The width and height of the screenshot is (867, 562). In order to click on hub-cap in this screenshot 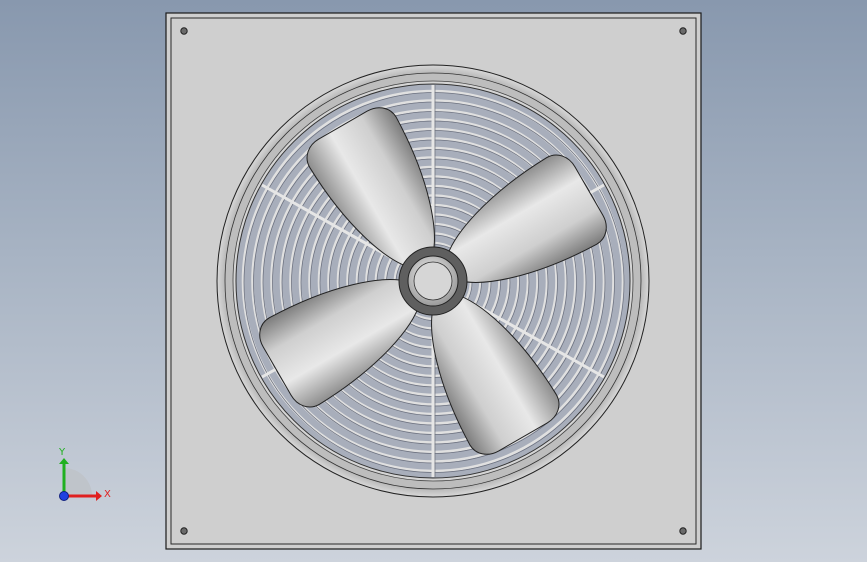, I will do `click(433, 281)`.